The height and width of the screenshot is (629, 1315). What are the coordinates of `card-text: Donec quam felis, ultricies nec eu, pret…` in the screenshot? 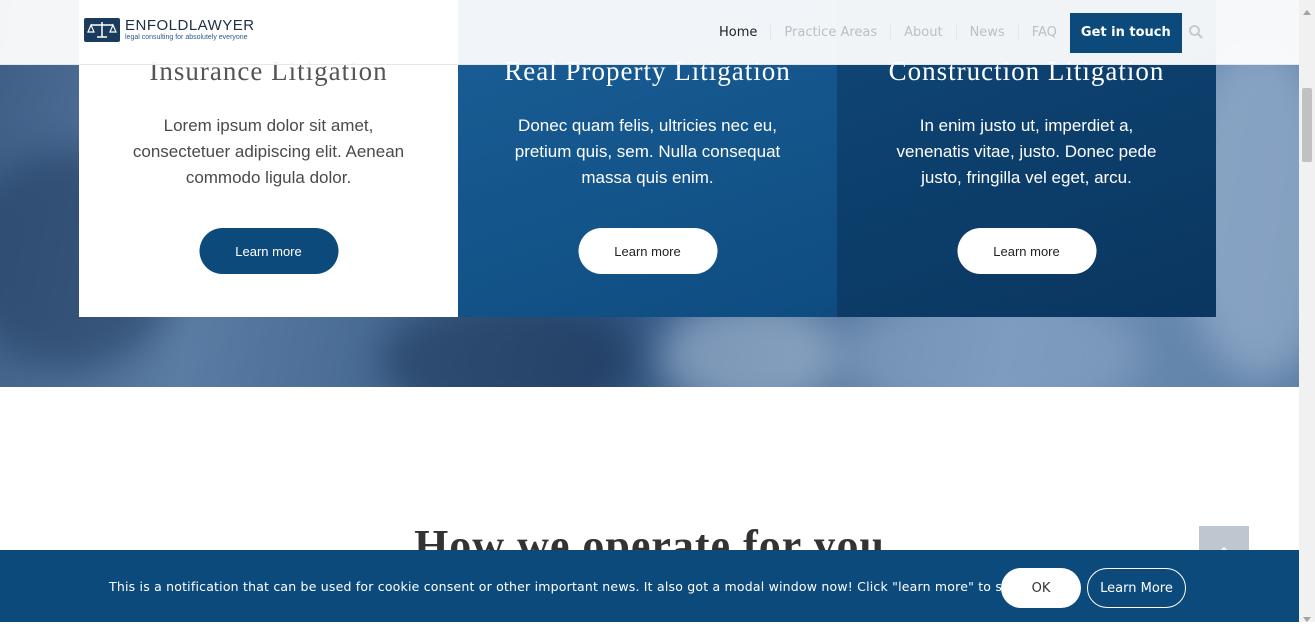 It's located at (647, 151).